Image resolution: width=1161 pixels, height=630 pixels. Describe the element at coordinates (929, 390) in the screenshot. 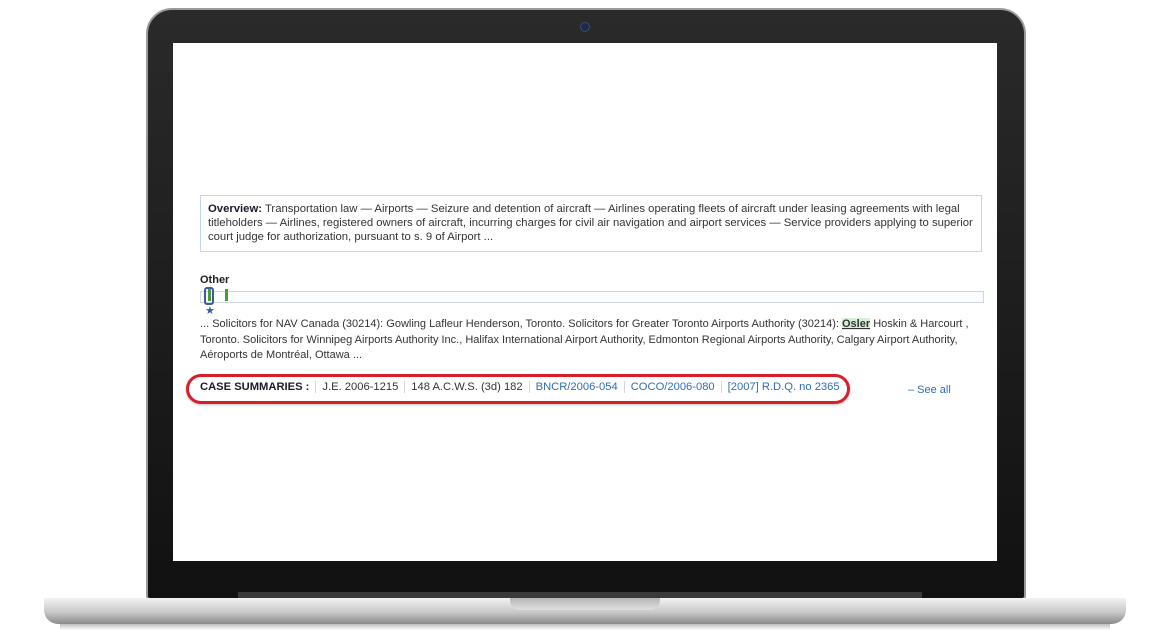

I see `see-all-link: – See all` at that location.